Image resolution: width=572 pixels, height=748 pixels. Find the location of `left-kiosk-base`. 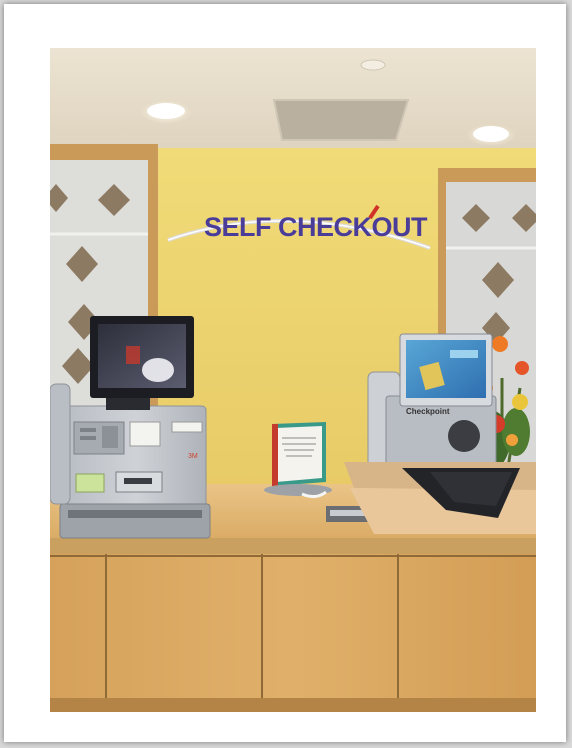

left-kiosk-base is located at coordinates (135, 521).